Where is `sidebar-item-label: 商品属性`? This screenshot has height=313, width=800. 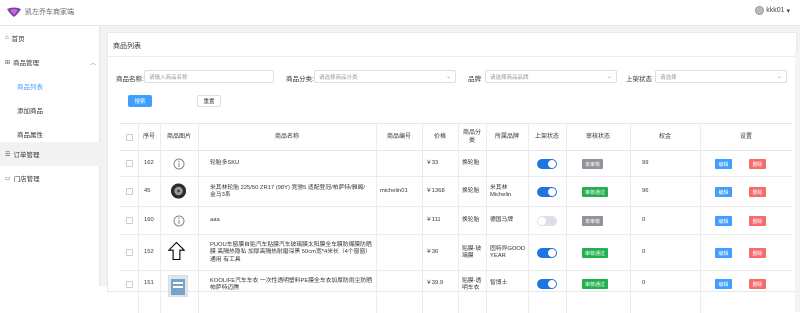 sidebar-item-label: 商品属性 is located at coordinates (30, 135).